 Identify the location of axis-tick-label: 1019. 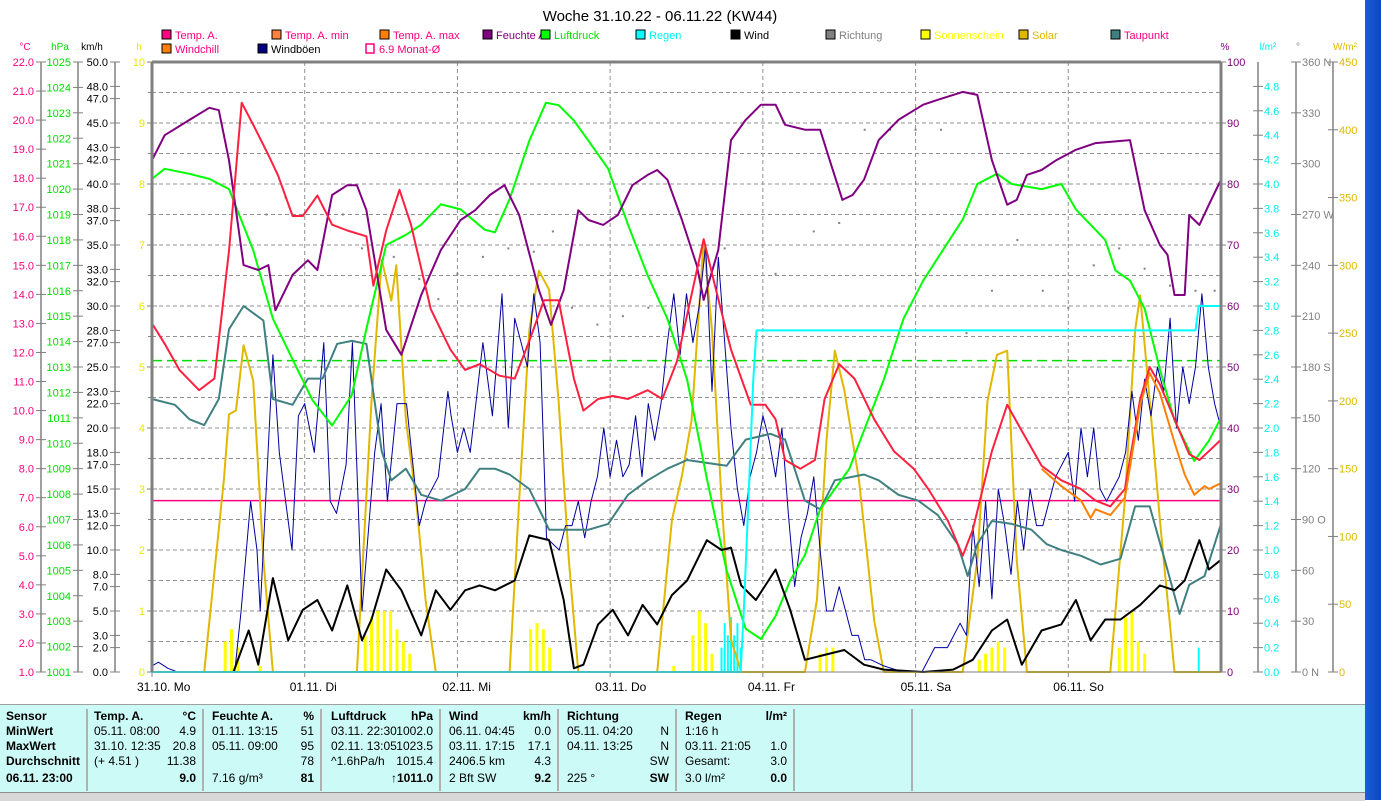
(59, 216).